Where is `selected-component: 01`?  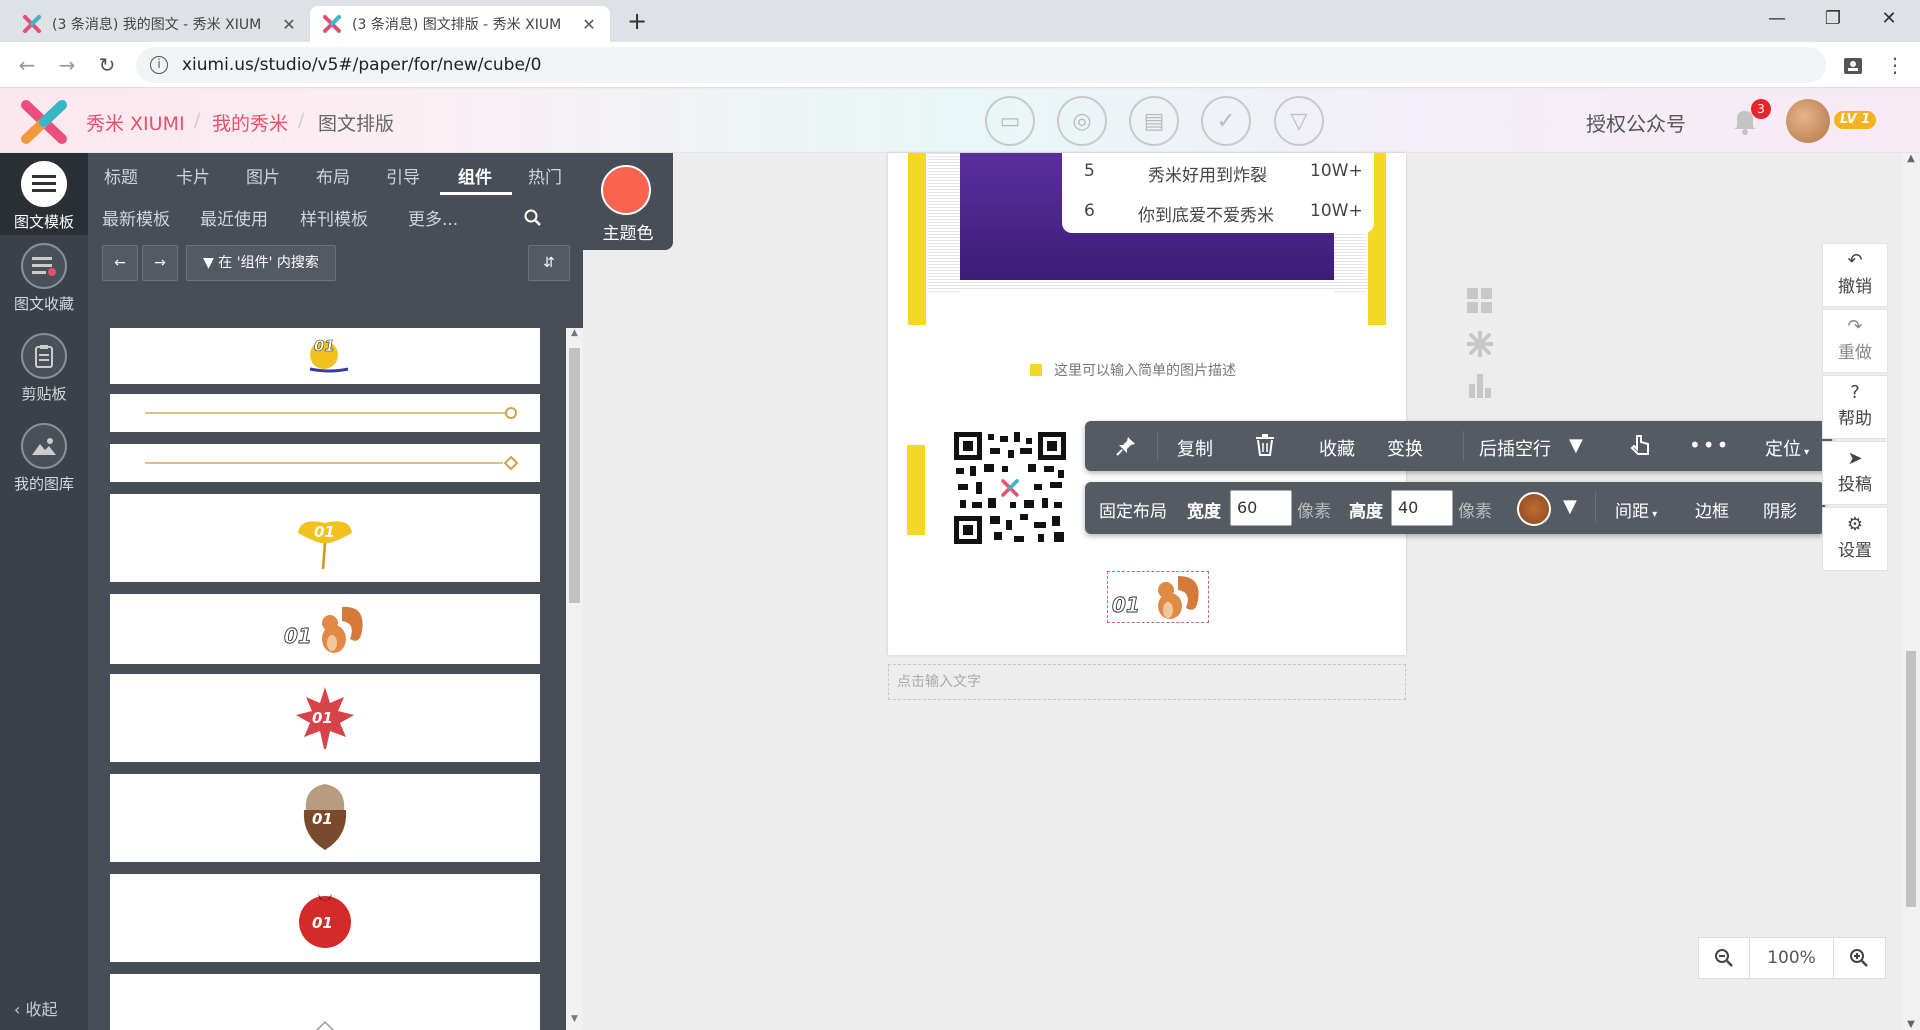 selected-component: 01 is located at coordinates (1158, 597).